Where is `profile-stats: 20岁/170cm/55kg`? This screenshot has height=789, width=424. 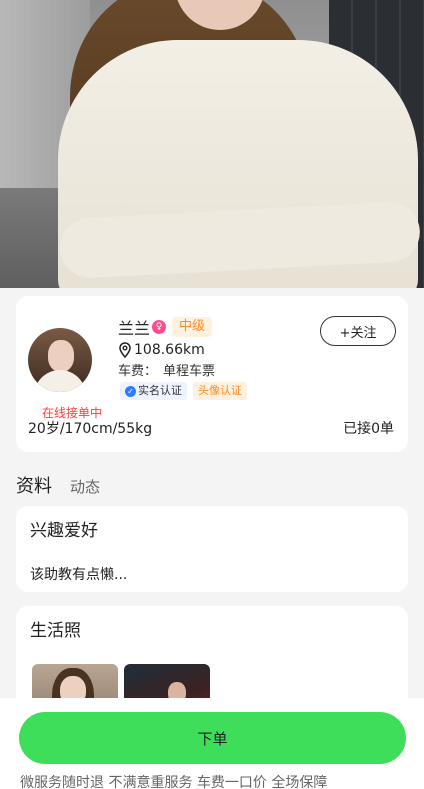 profile-stats: 20岁/170cm/55kg is located at coordinates (90, 429).